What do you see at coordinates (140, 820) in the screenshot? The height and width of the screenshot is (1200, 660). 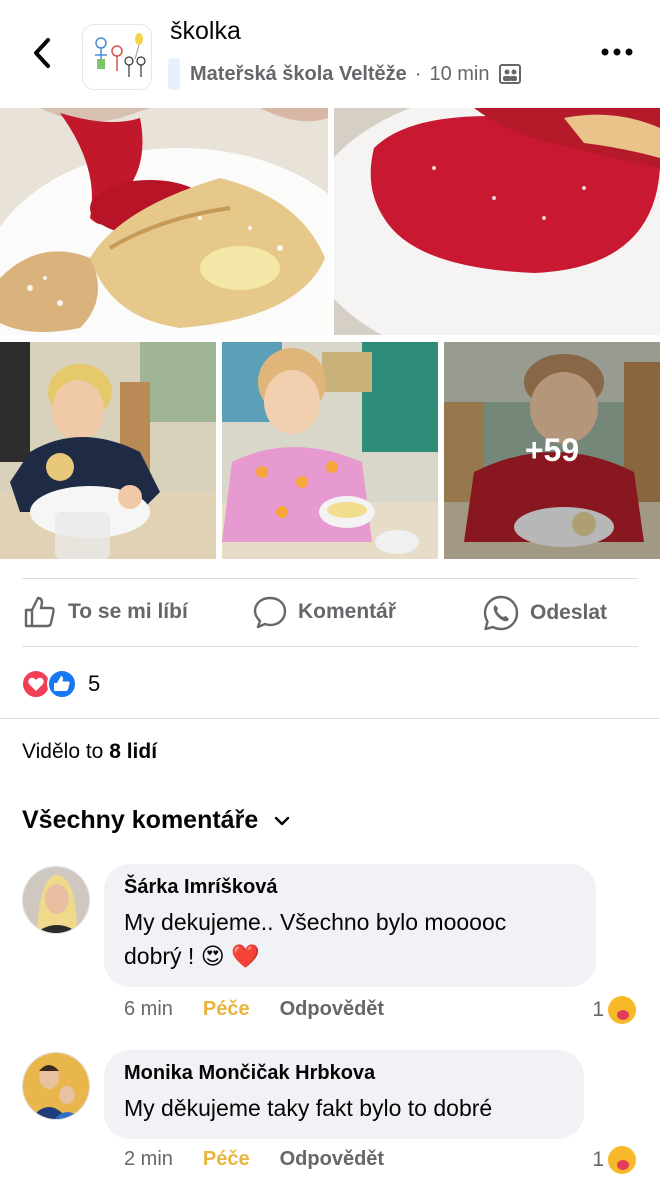 I see `comments-filter-label: Všechny komentáře` at bounding box center [140, 820].